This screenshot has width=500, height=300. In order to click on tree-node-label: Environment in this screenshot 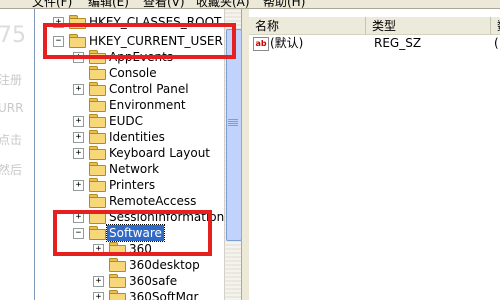, I will do `click(147, 105)`.